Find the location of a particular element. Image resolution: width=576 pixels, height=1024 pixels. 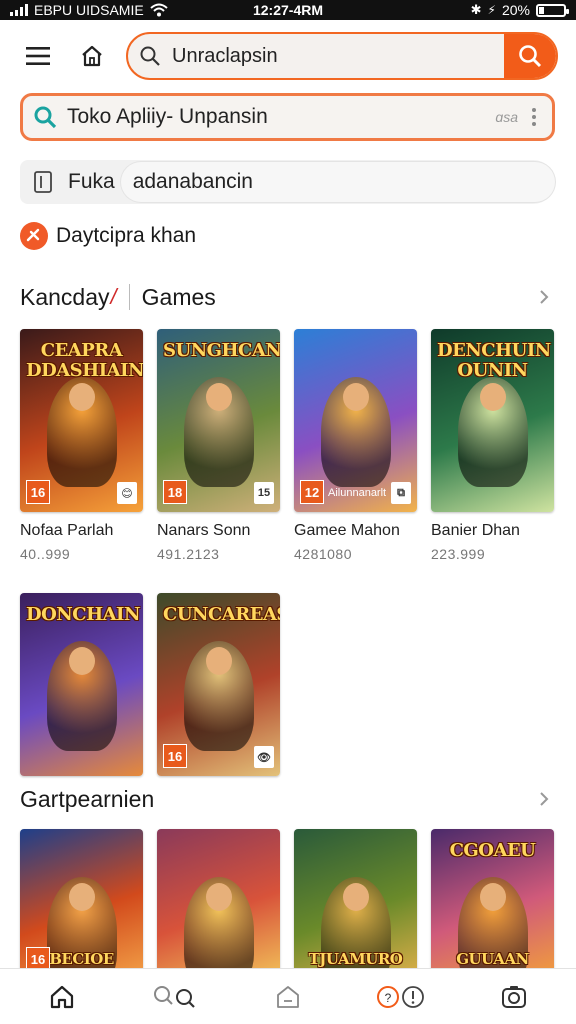

game-cover-image: CGOAEU GUUAAN is located at coordinates (492, 904).